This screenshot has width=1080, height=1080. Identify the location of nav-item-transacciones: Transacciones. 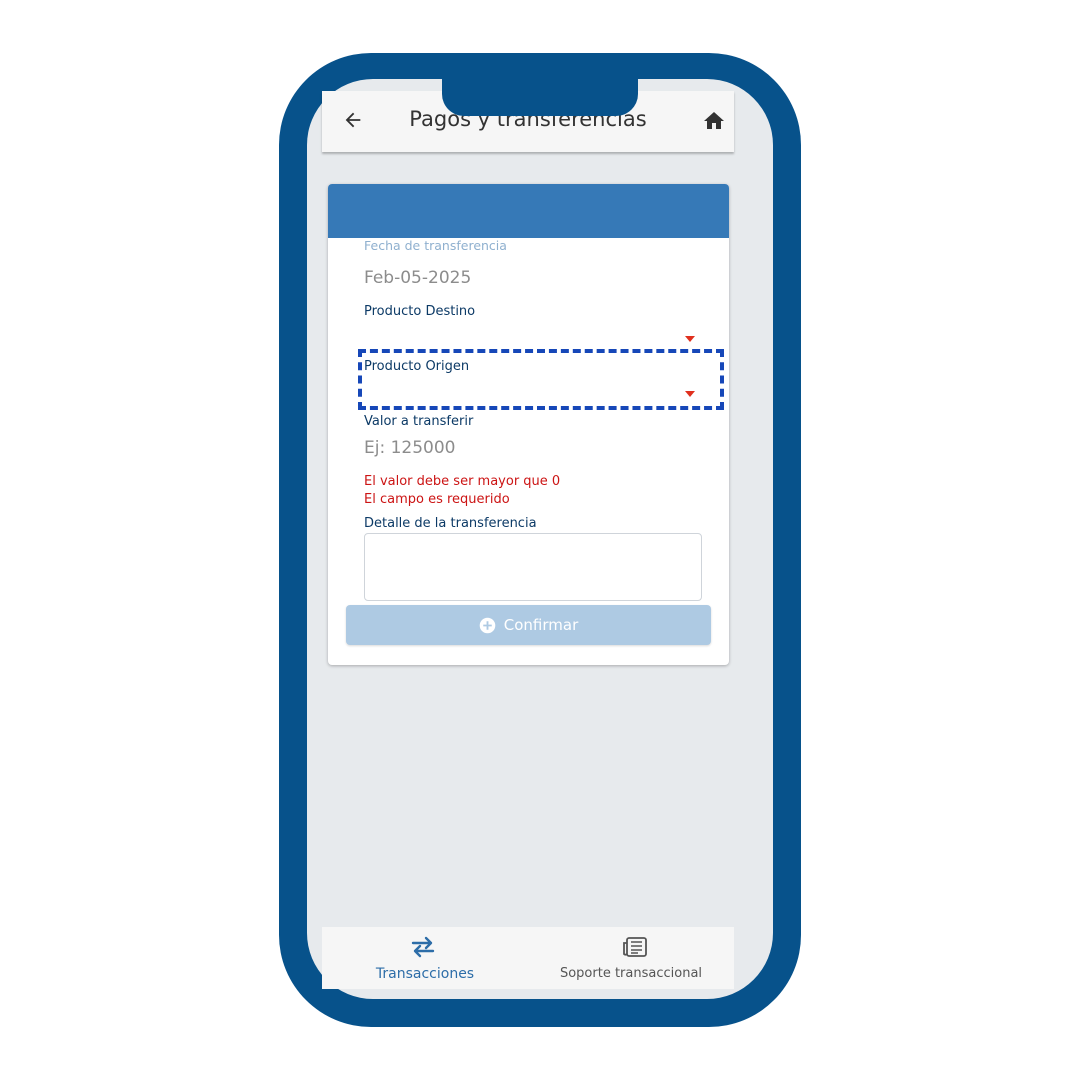
(425, 958).